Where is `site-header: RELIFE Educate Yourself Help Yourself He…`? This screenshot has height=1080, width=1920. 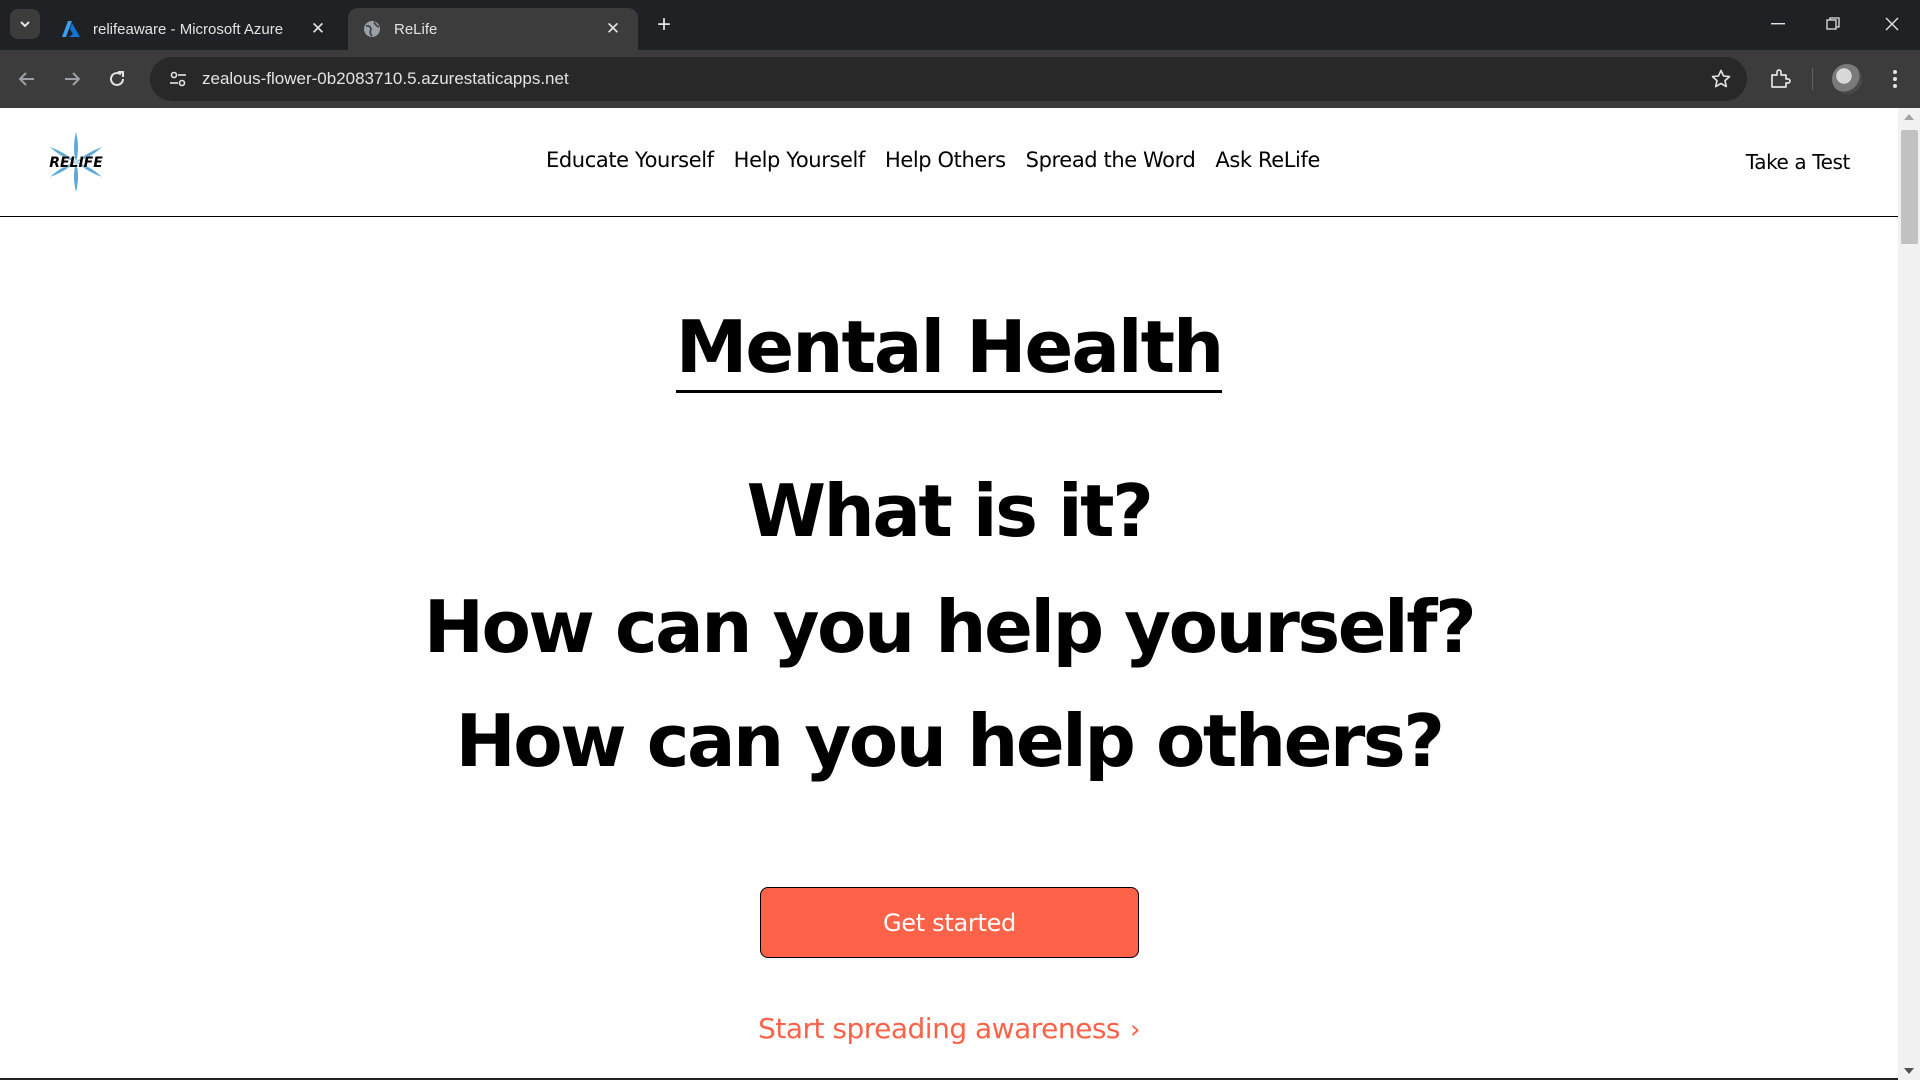 site-header: RELIFE Educate Yourself Help Yourself He… is located at coordinates (949, 162).